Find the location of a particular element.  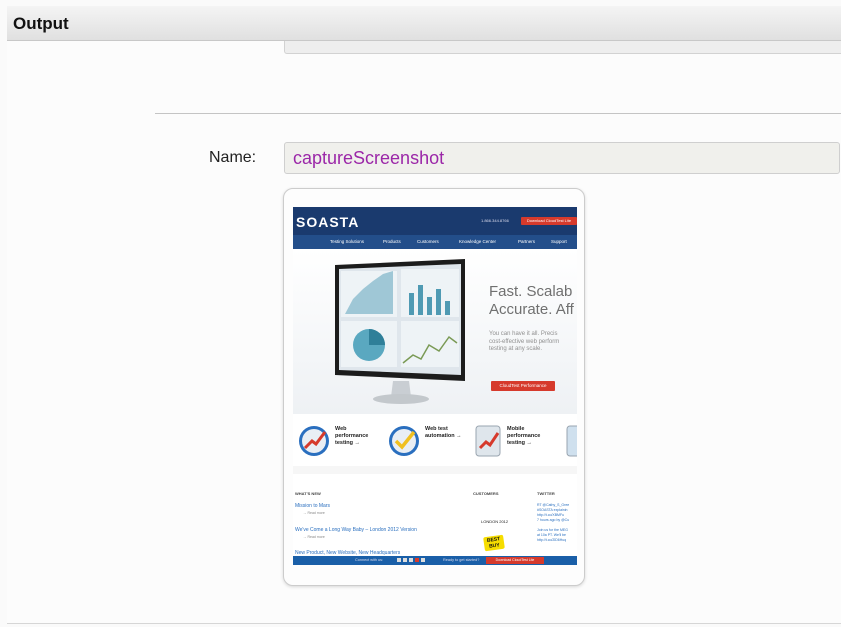

hero-text-line: testing at any scale. is located at coordinates (516, 349).